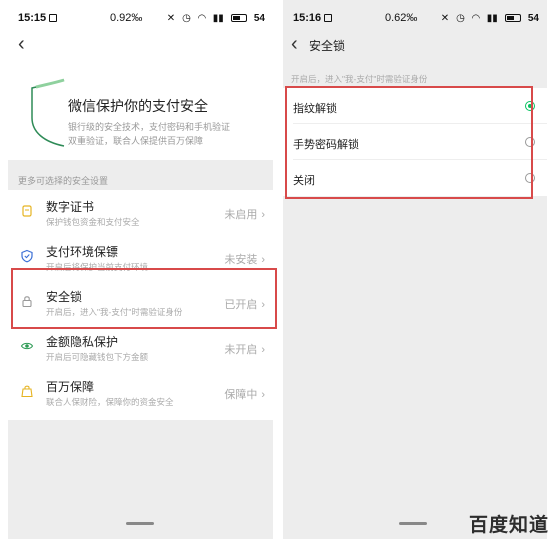 This screenshot has width=555, height=539. I want to click on item-status: 未安装 ›, so click(244, 260).